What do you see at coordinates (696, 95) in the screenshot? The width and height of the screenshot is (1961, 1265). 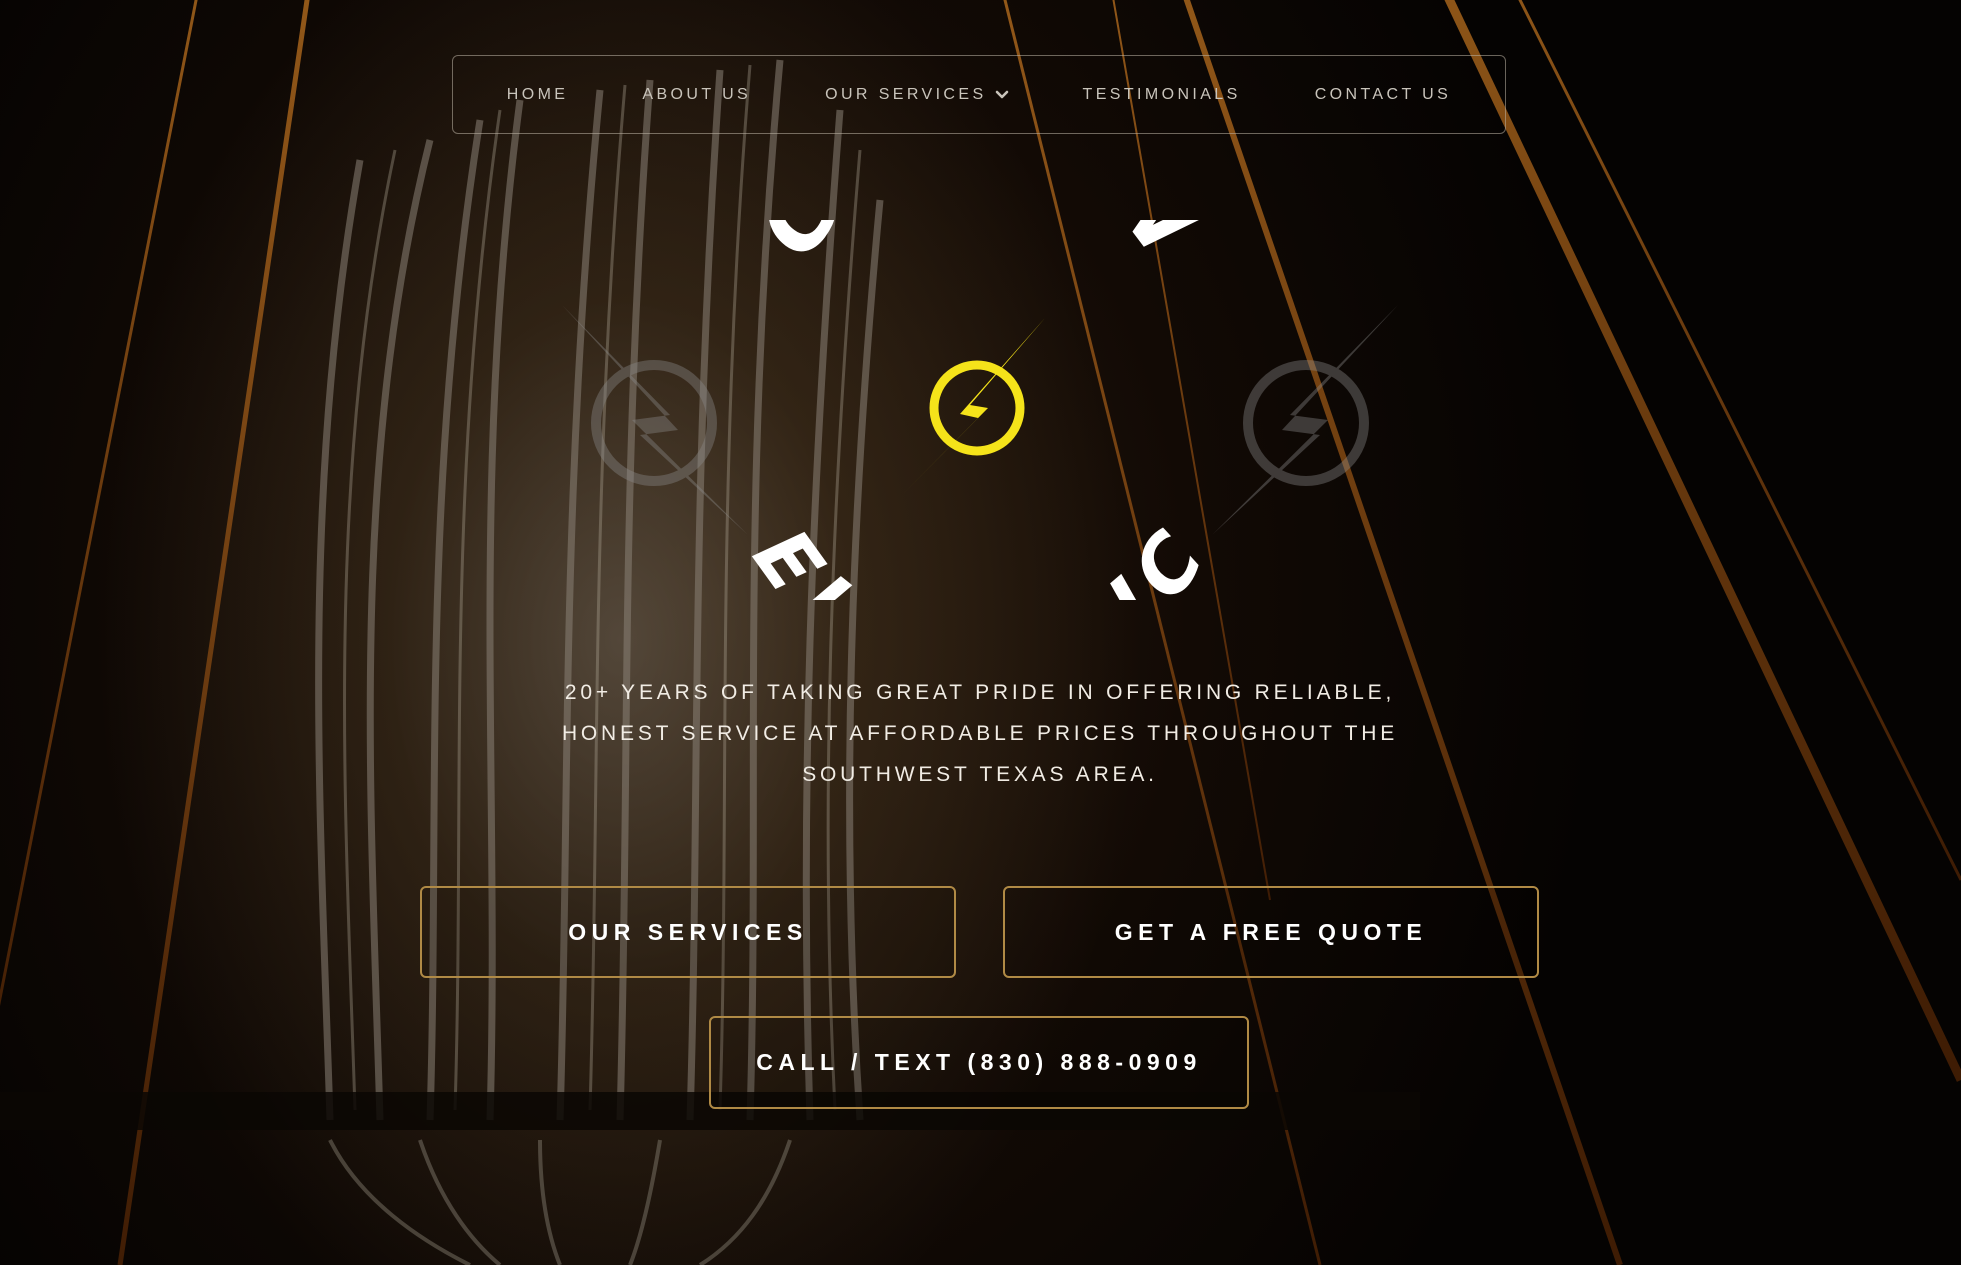 I see `nav-about-us: ABOUT US` at bounding box center [696, 95].